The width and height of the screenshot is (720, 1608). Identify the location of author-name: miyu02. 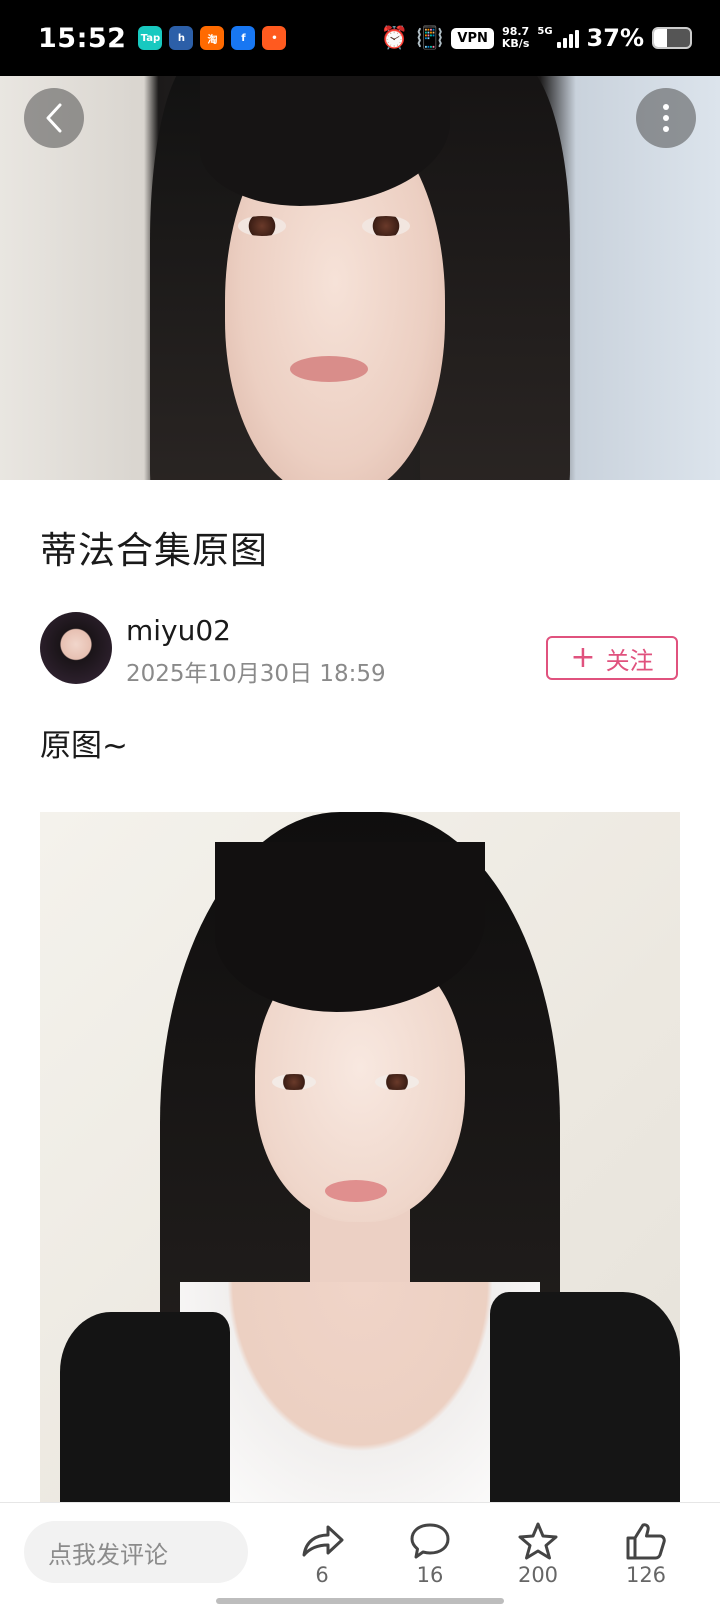
(178, 630).